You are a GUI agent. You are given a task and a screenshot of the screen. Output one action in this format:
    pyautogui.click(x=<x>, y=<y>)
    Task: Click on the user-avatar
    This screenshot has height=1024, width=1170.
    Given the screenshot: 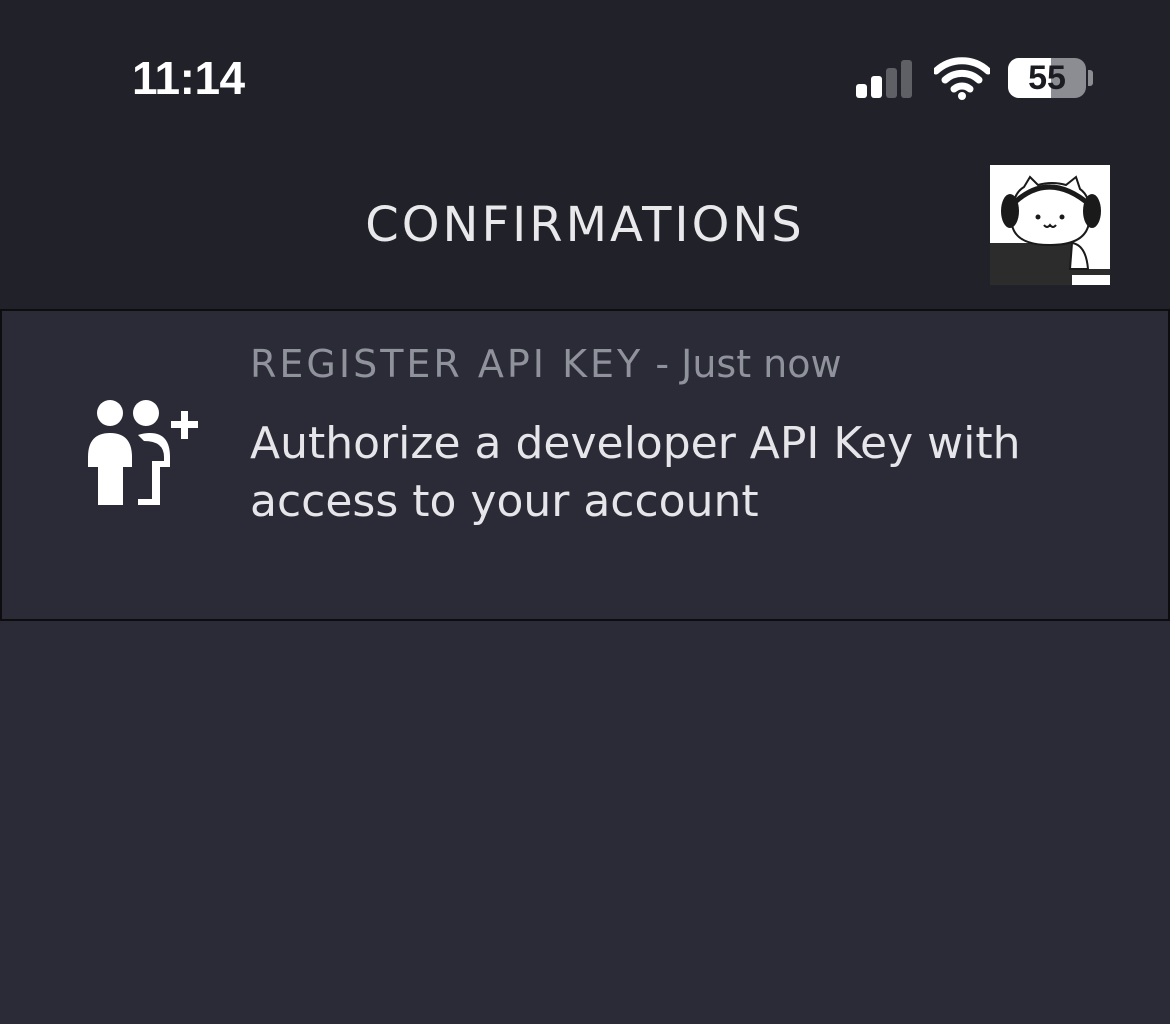 What is the action you would take?
    pyautogui.click(x=1050, y=225)
    